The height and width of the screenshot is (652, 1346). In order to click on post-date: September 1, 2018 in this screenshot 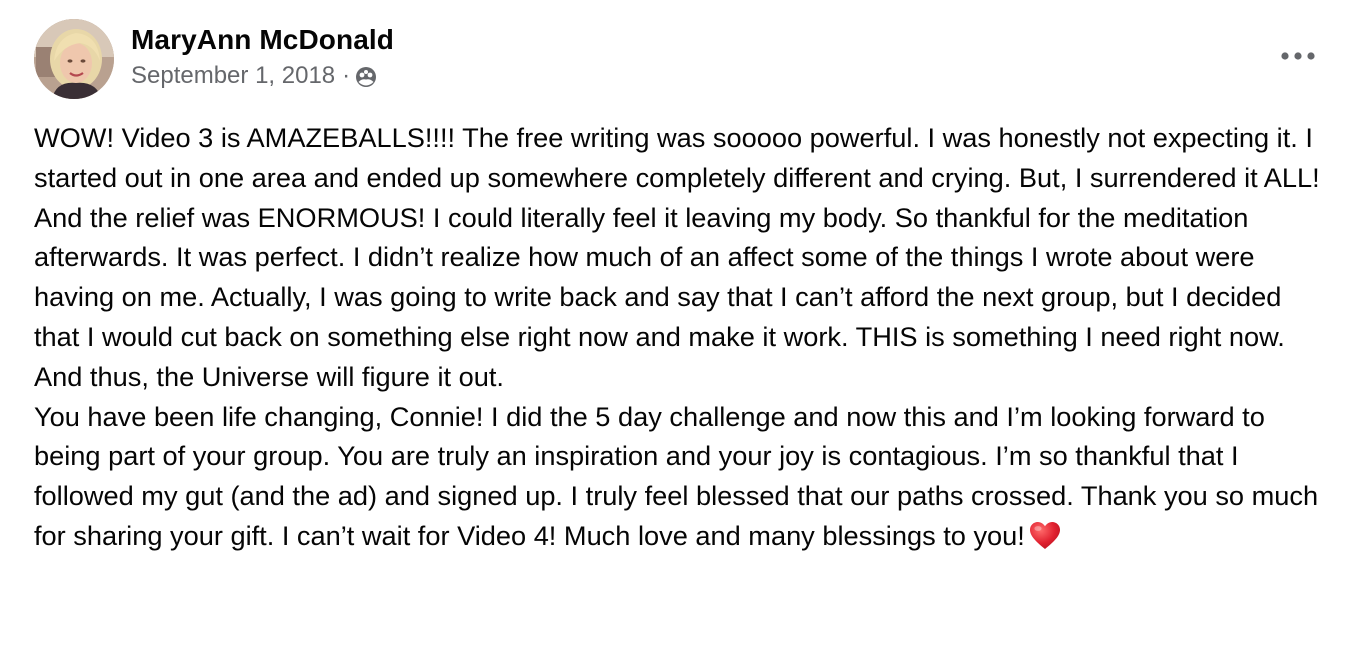, I will do `click(233, 76)`.